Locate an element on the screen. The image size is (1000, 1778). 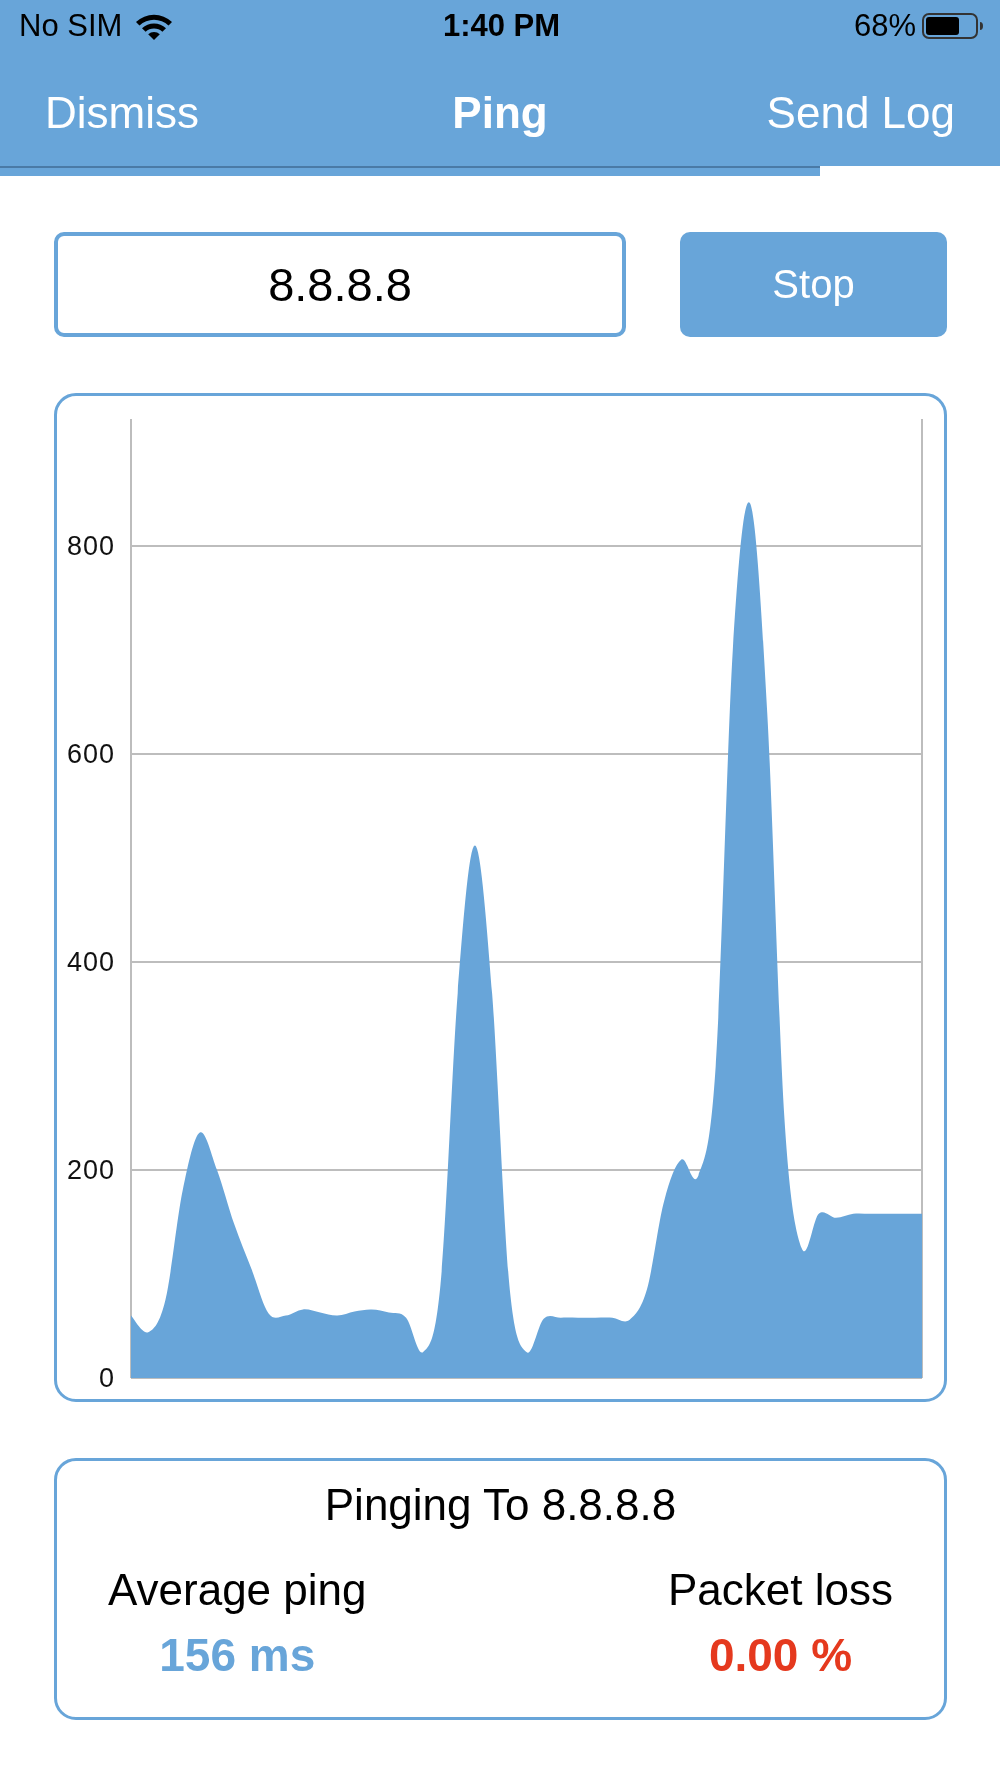
stat-label: Packet loss is located at coordinates (780, 1590).